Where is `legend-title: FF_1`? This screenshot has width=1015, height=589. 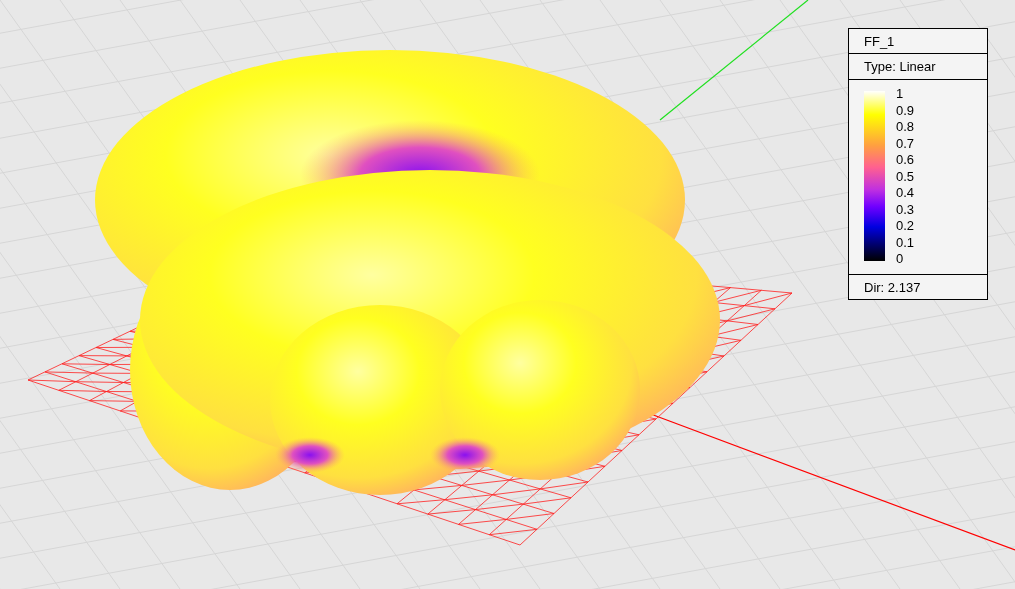 legend-title: FF_1 is located at coordinates (879, 41).